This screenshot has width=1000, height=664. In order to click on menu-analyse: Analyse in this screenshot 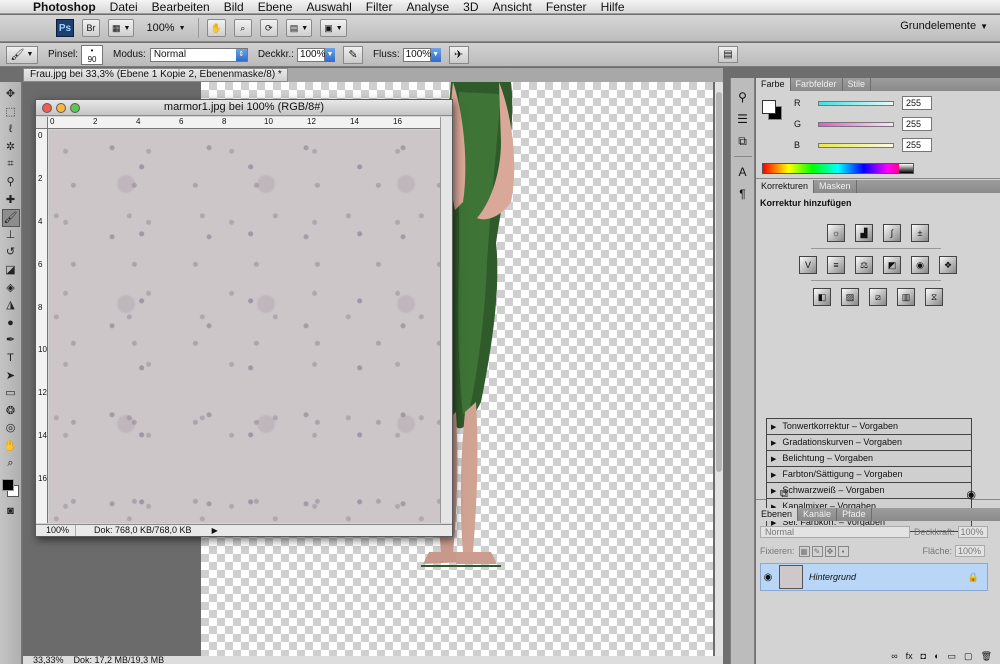, I will do `click(427, 7)`.